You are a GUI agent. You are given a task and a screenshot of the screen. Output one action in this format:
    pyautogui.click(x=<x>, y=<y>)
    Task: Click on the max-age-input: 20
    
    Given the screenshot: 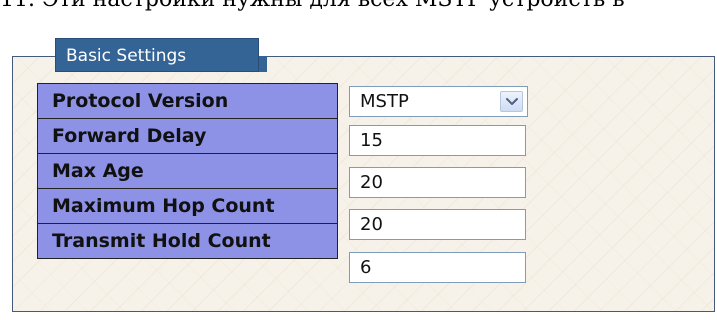 What is the action you would take?
    pyautogui.click(x=437, y=182)
    